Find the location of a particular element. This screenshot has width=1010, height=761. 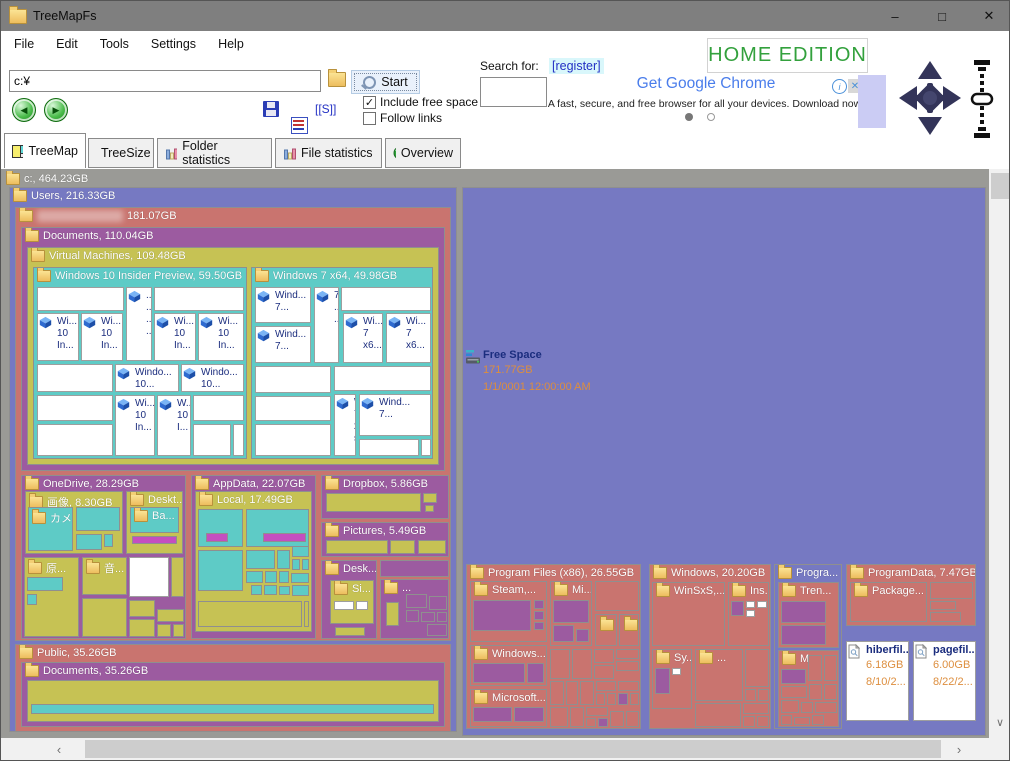

menu-settings: Settings is located at coordinates (173, 44).